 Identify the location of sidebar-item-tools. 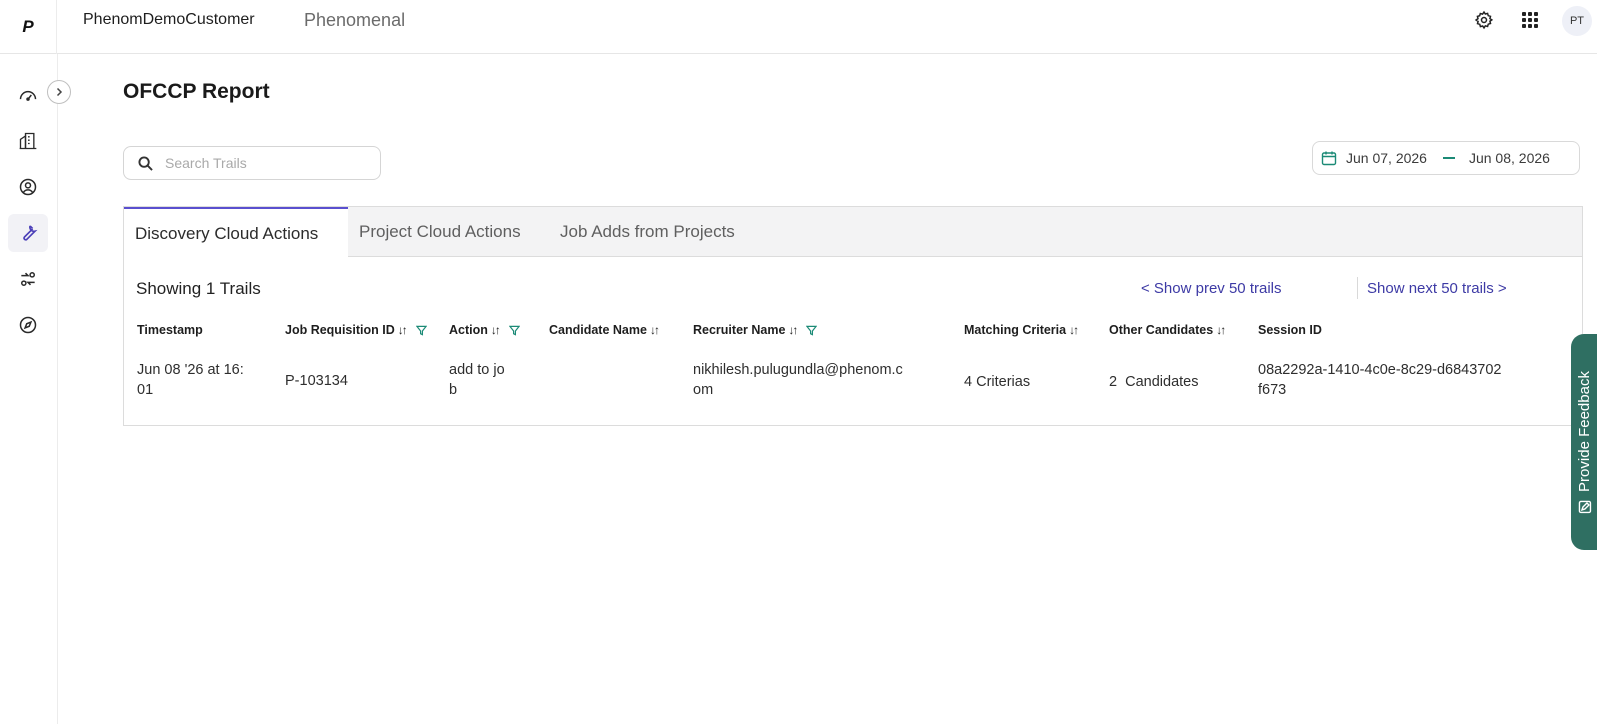
(28, 233).